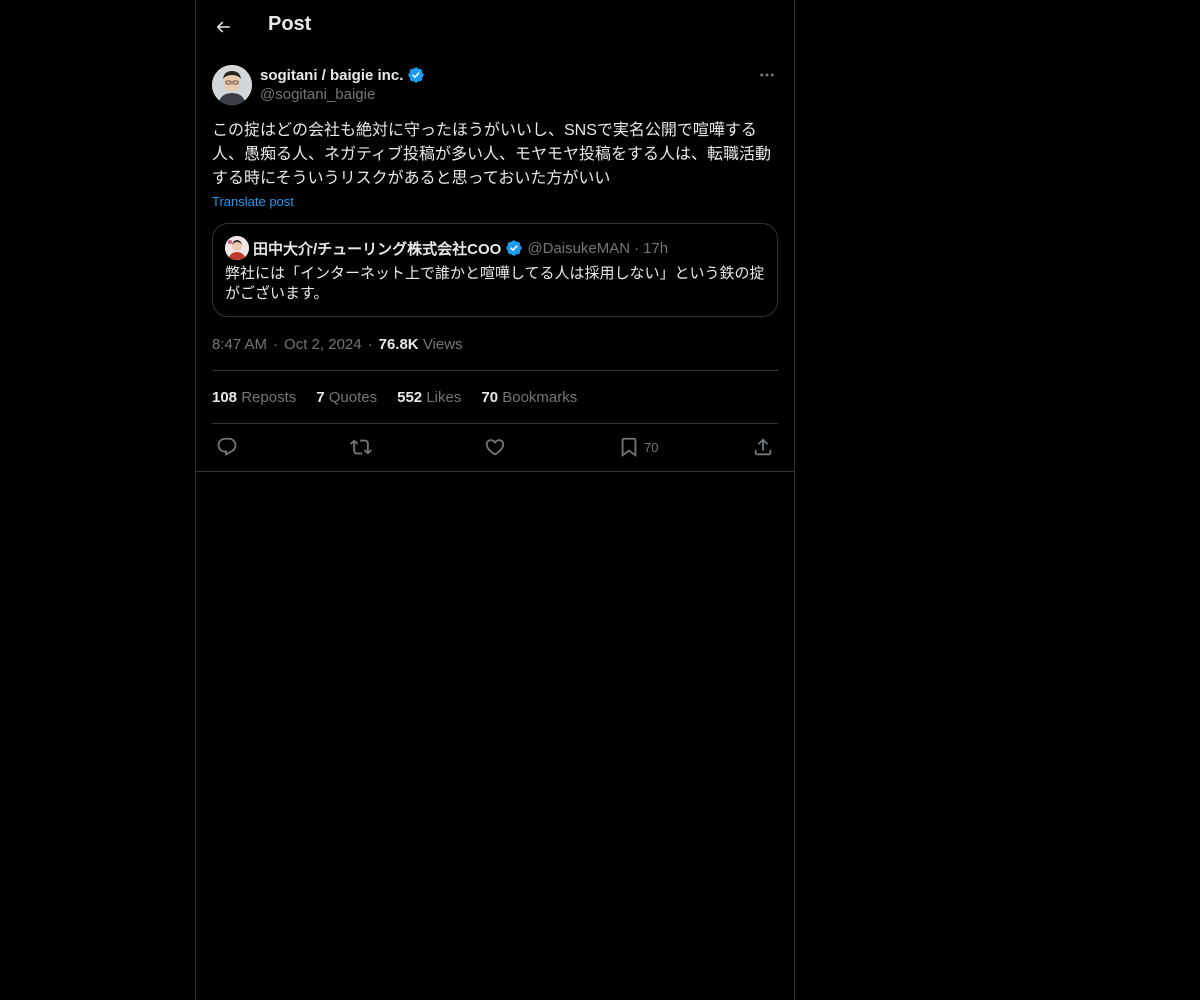 The width and height of the screenshot is (1200, 1000). I want to click on author-name-row: sogitani / baigie inc., so click(342, 75).